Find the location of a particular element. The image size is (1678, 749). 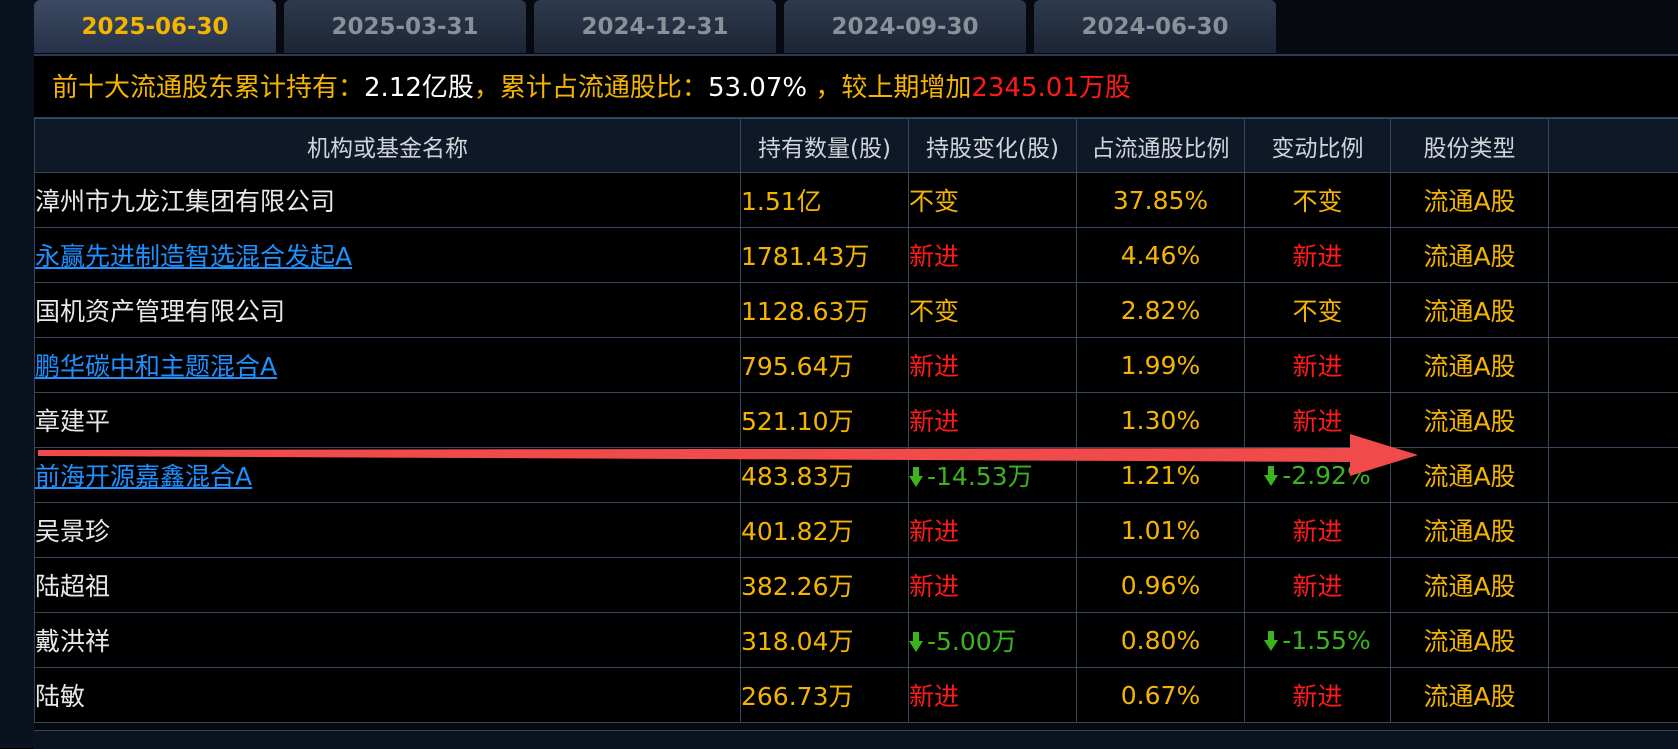

holder-fund-link: 鹏华碳中和主题混合A is located at coordinates (156, 366).